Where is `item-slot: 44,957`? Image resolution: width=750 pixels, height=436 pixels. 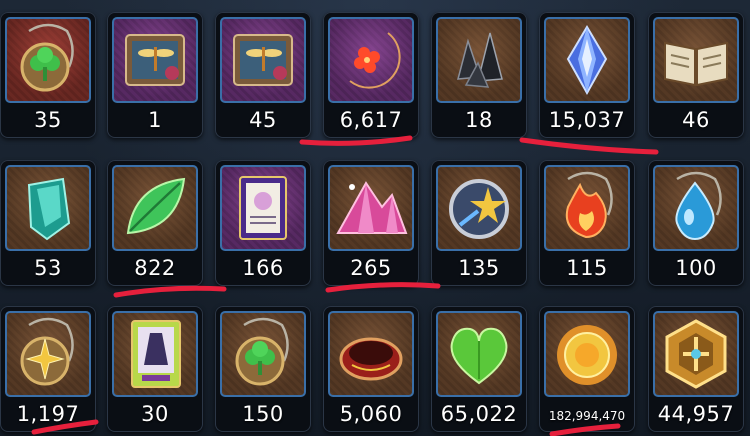
item-slot: 44,957 is located at coordinates (696, 369).